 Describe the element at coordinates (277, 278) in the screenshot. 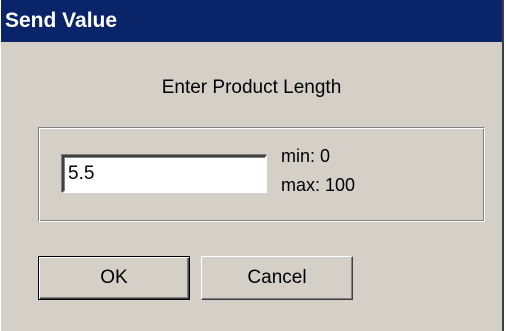

I see `cancel-button: Cancel` at that location.